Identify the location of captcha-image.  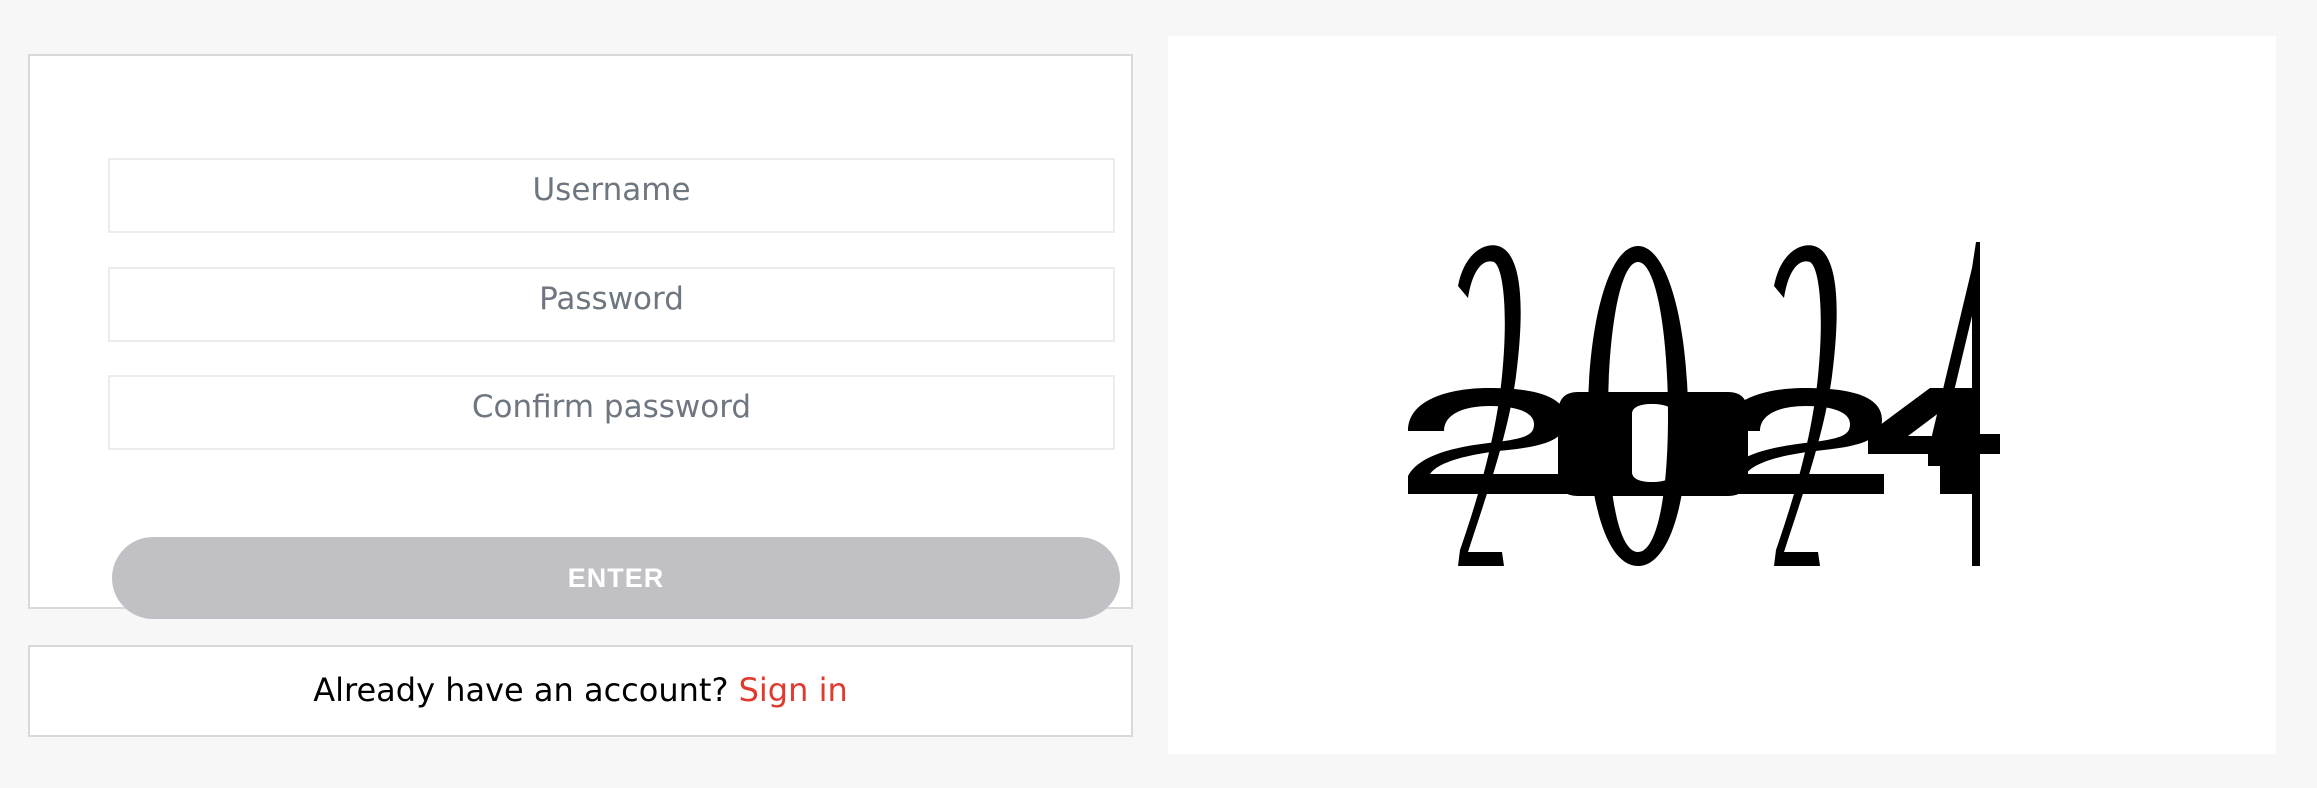
(1704, 404).